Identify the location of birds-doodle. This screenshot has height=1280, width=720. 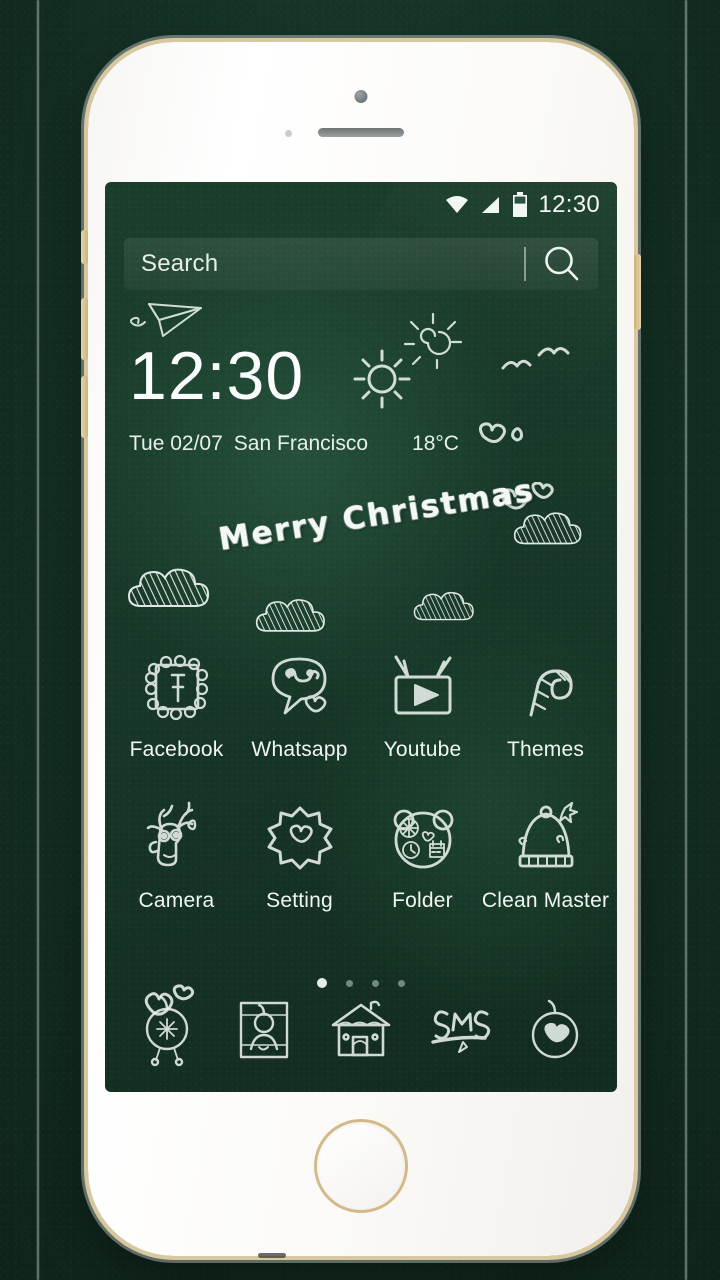
(537, 369).